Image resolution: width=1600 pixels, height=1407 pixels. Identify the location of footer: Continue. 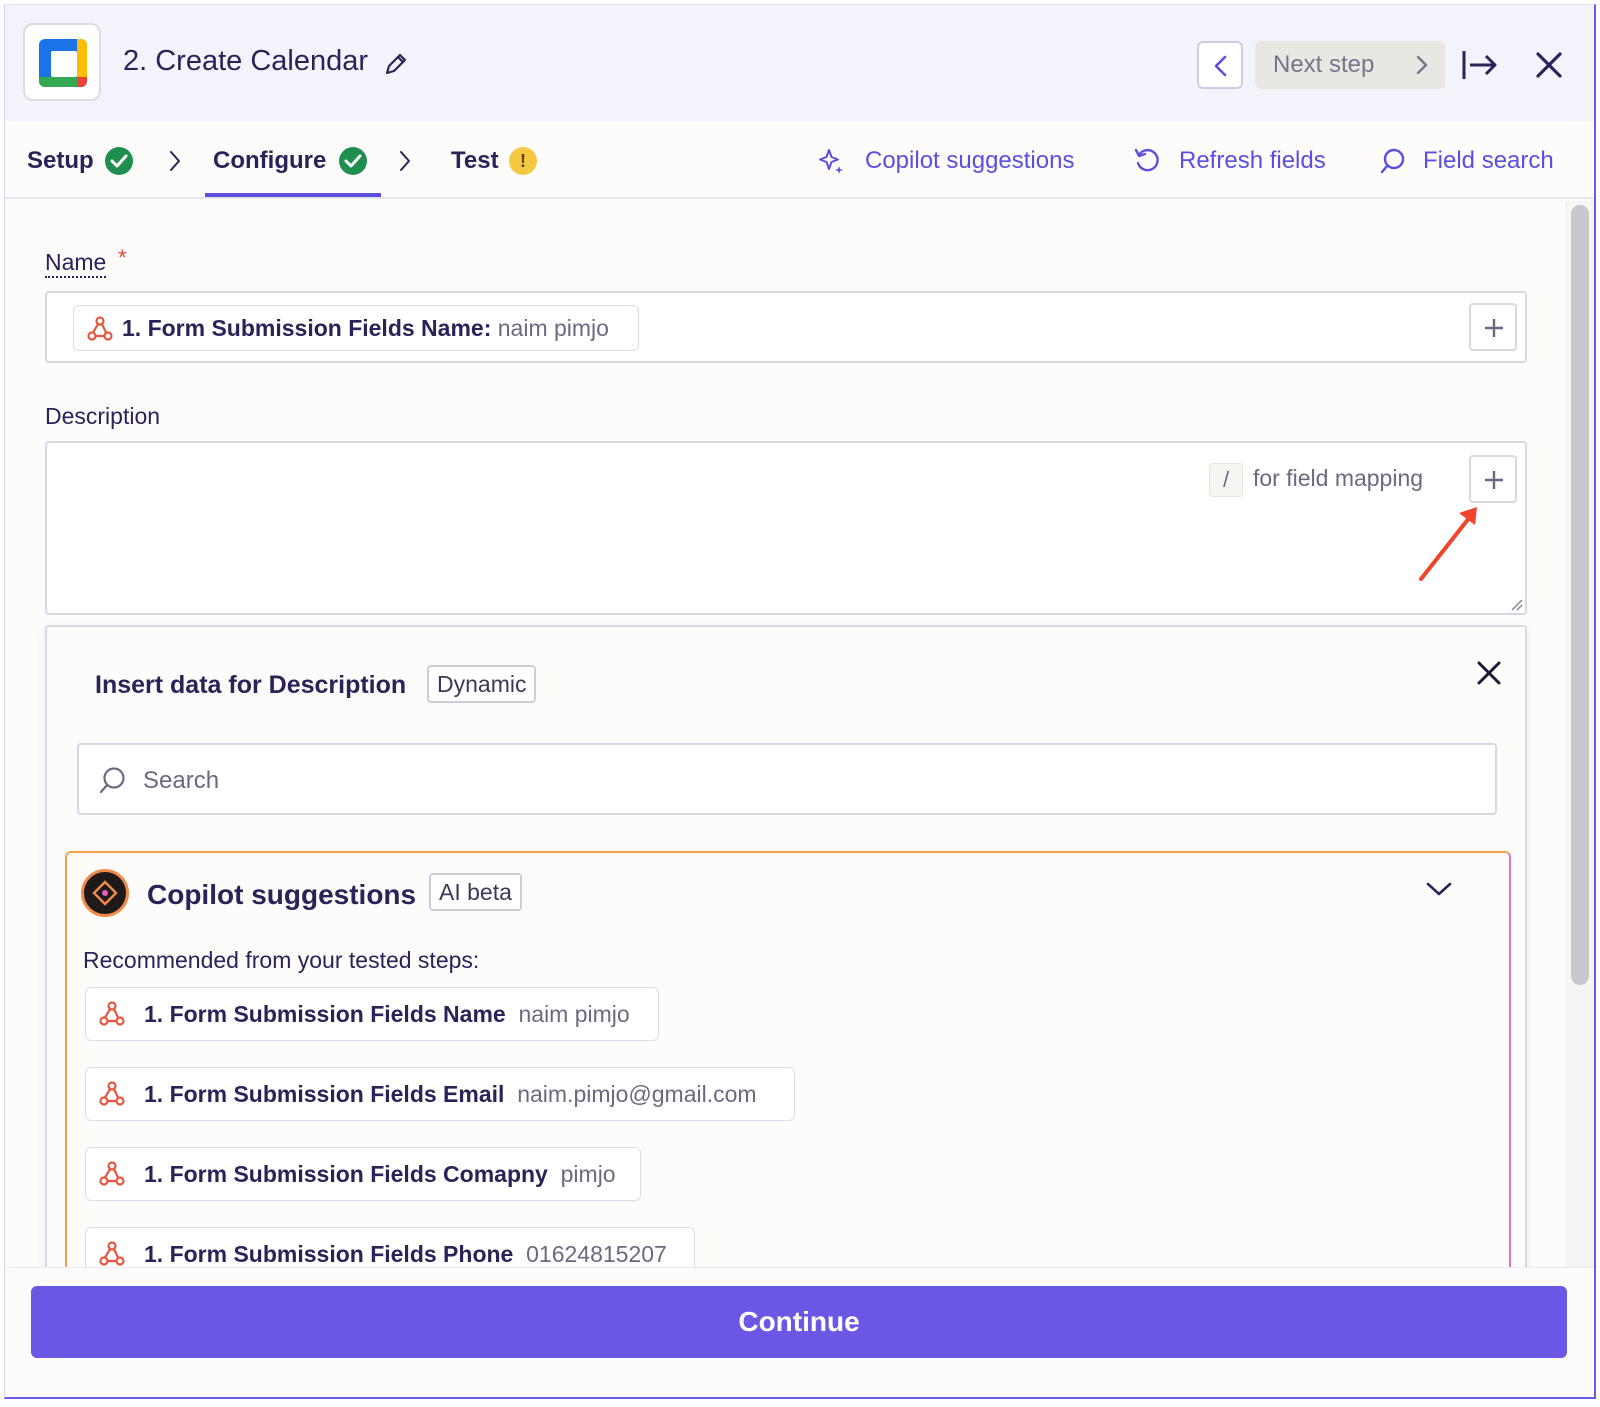
(799, 1332).